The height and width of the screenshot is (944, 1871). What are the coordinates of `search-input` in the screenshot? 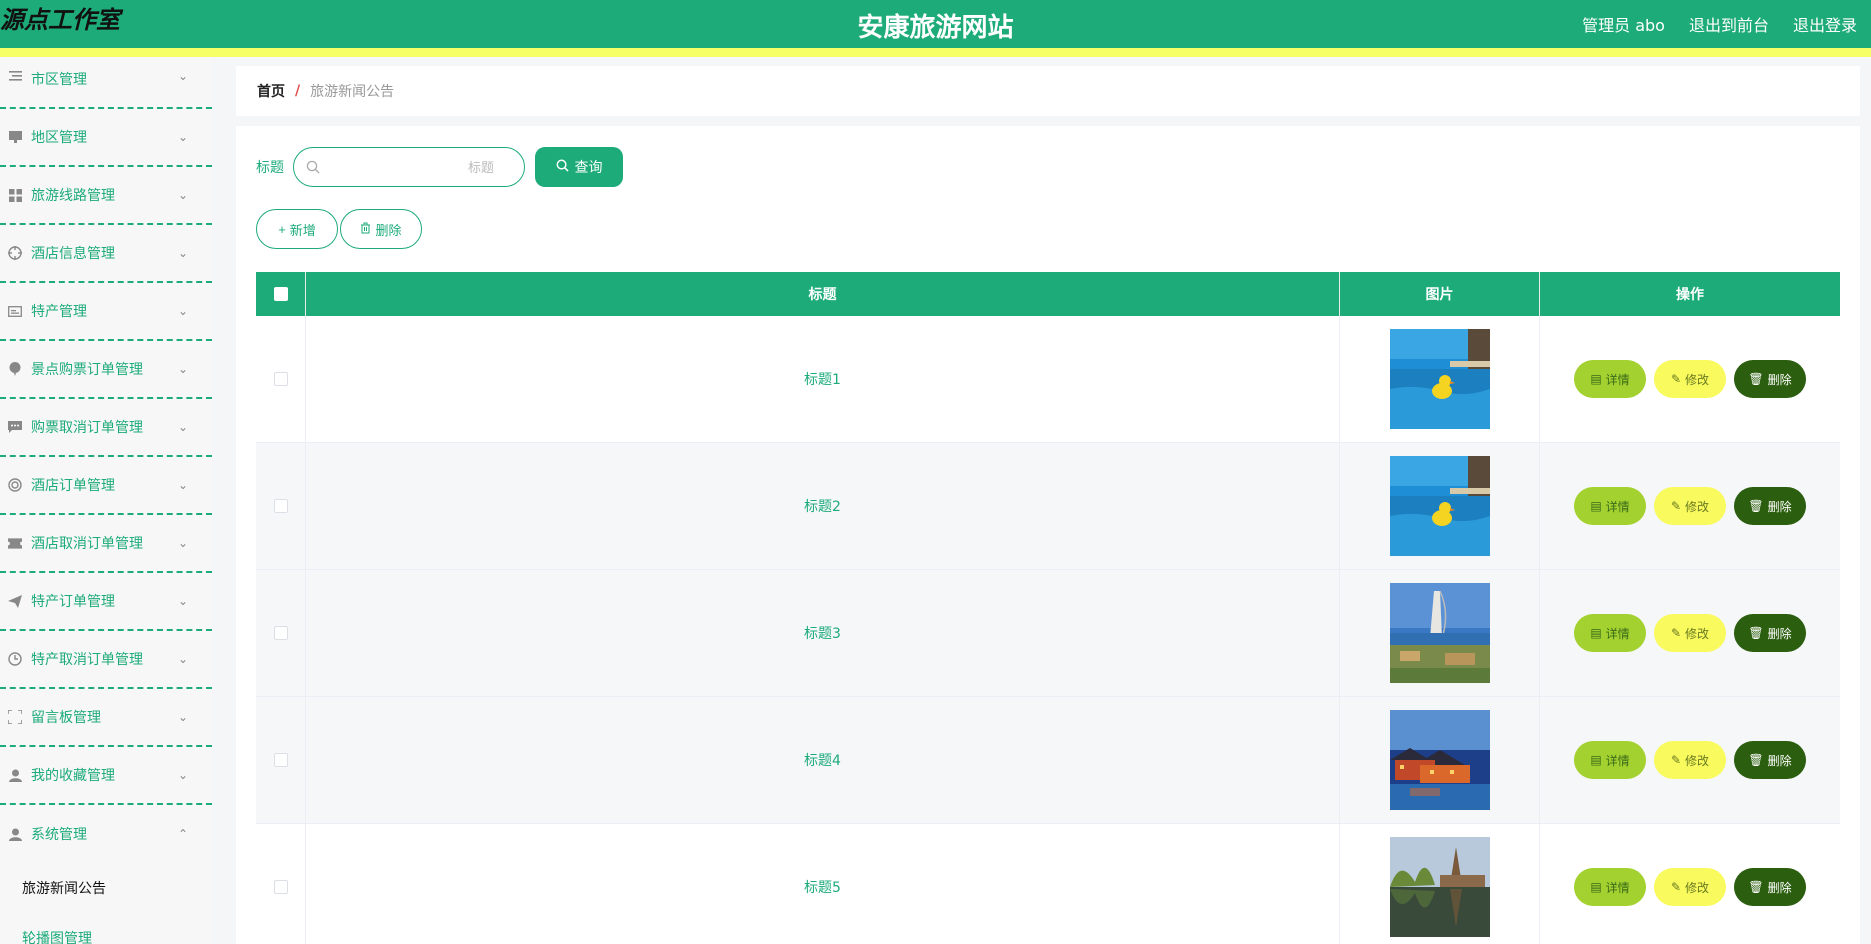 It's located at (419, 167).